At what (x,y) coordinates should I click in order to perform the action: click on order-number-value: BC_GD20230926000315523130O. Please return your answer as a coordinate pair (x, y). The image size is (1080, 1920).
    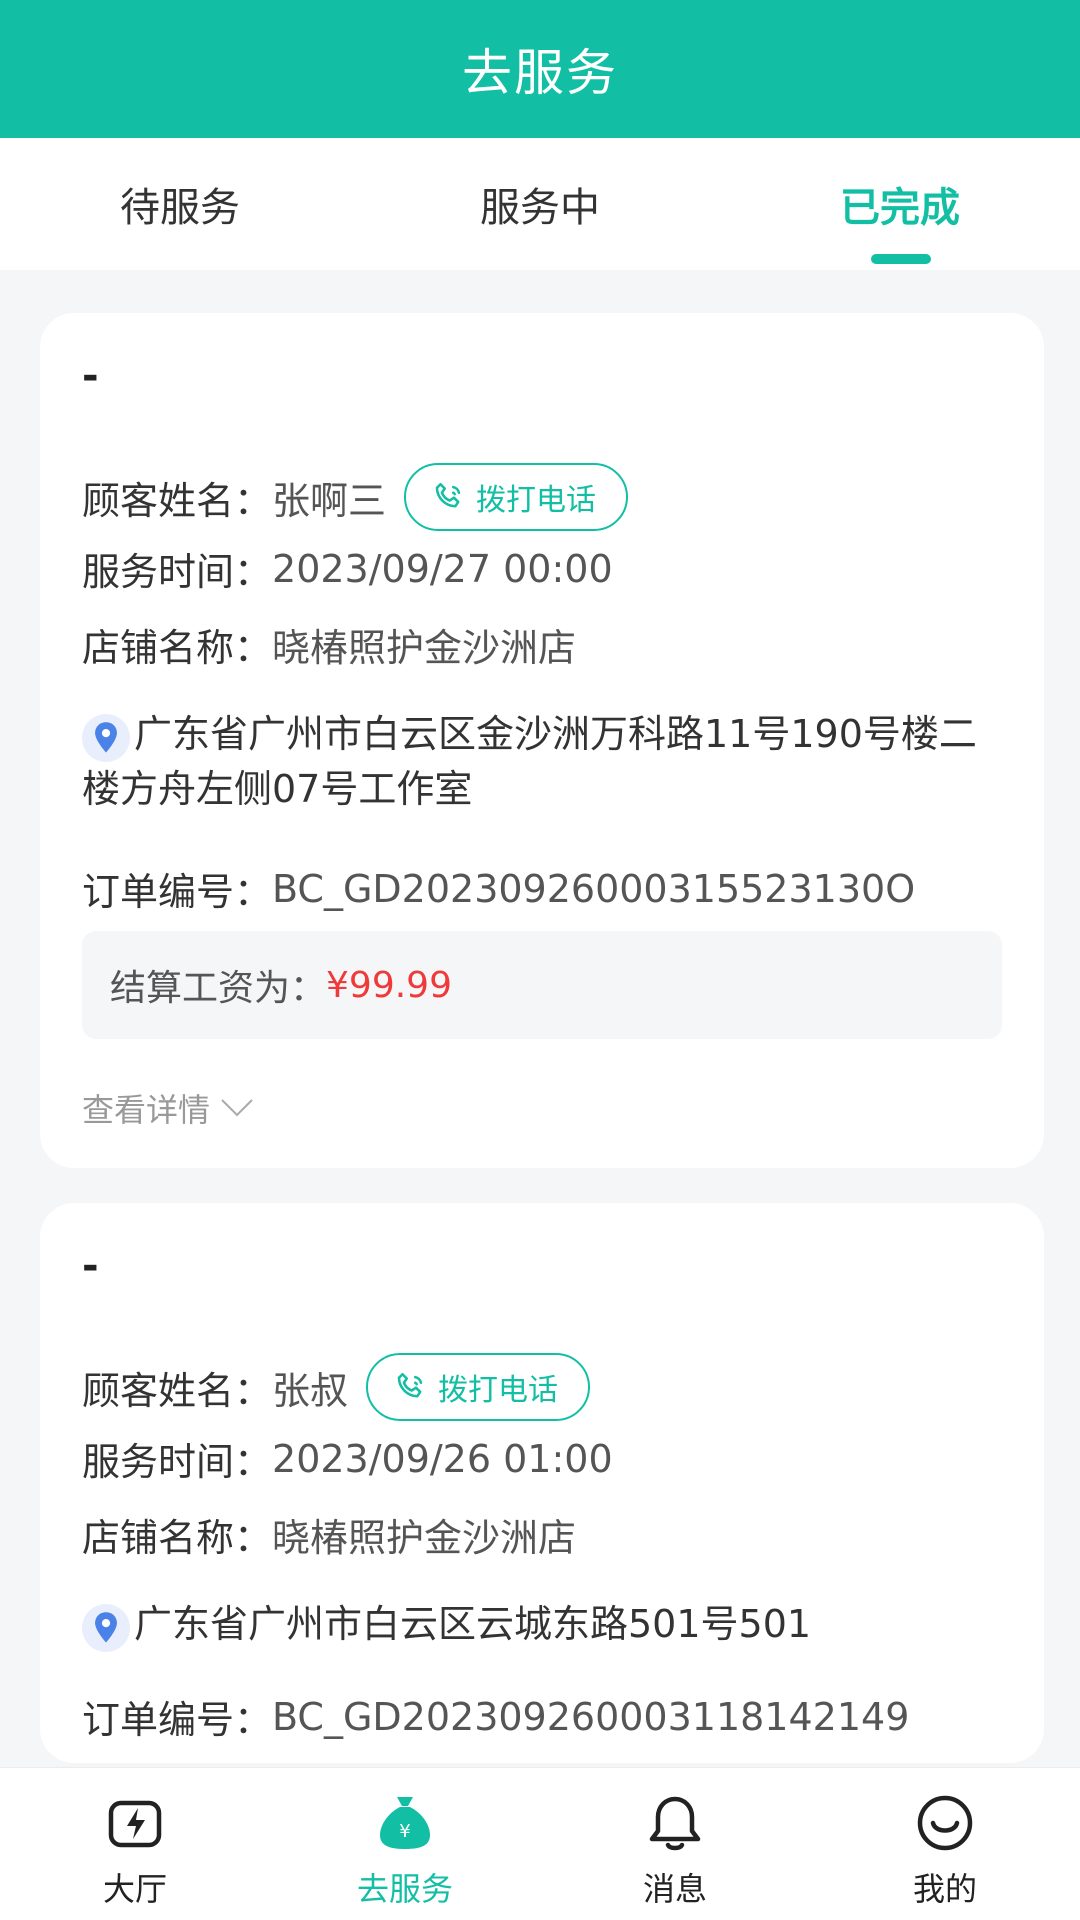
    Looking at the image, I should click on (594, 888).